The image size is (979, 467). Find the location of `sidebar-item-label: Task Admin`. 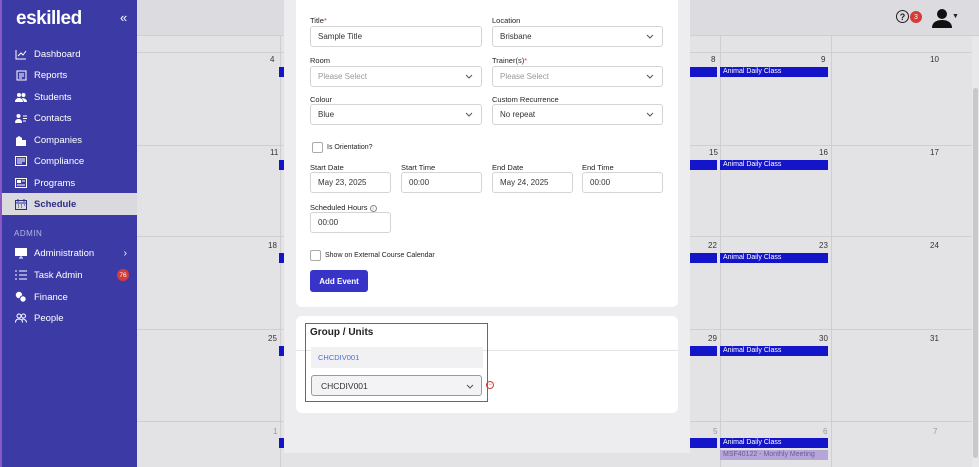

sidebar-item-label: Task Admin is located at coordinates (58, 275).